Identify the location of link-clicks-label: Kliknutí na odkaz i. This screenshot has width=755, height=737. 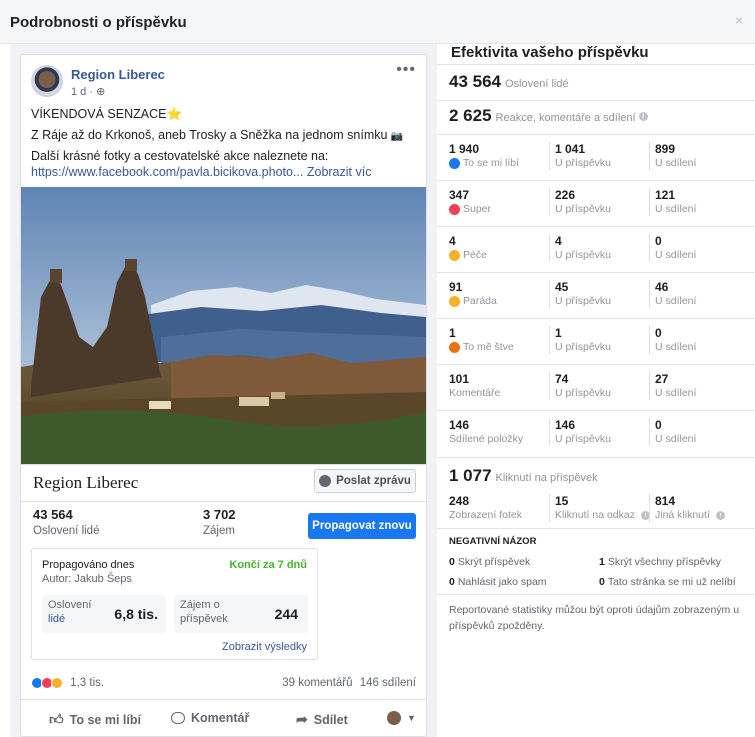
(602, 515).